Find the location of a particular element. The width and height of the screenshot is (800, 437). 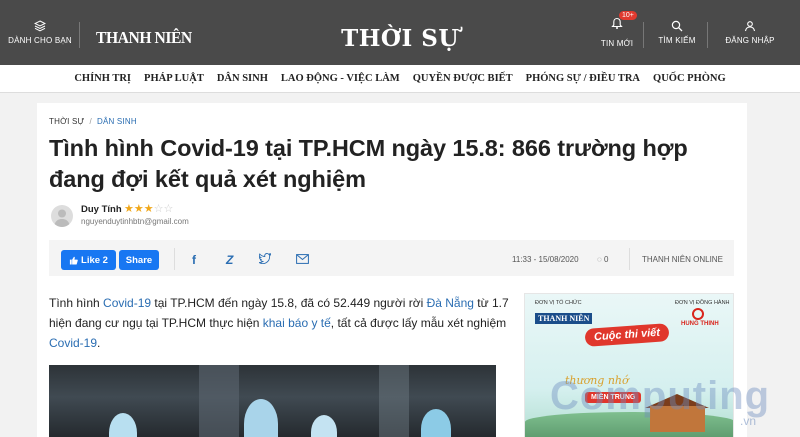

sponsor-logo-icon is located at coordinates (698, 314).